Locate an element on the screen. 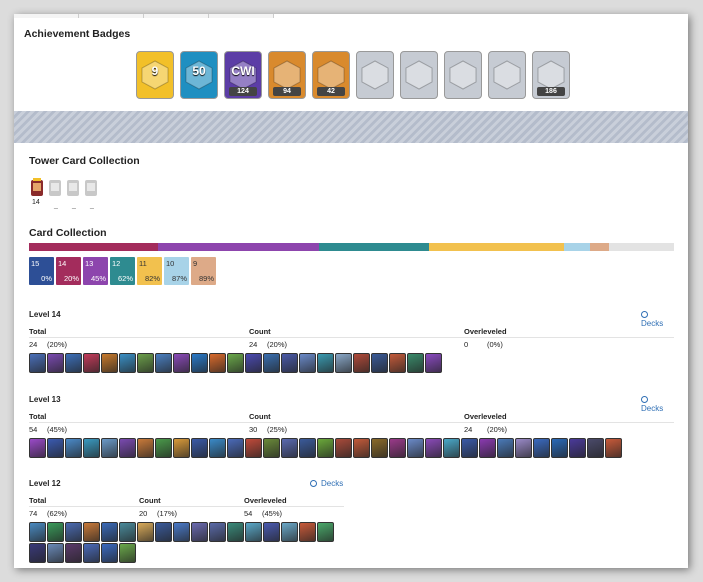 This screenshot has height=582, width=703. classic-9-badge: 9 is located at coordinates (155, 75).